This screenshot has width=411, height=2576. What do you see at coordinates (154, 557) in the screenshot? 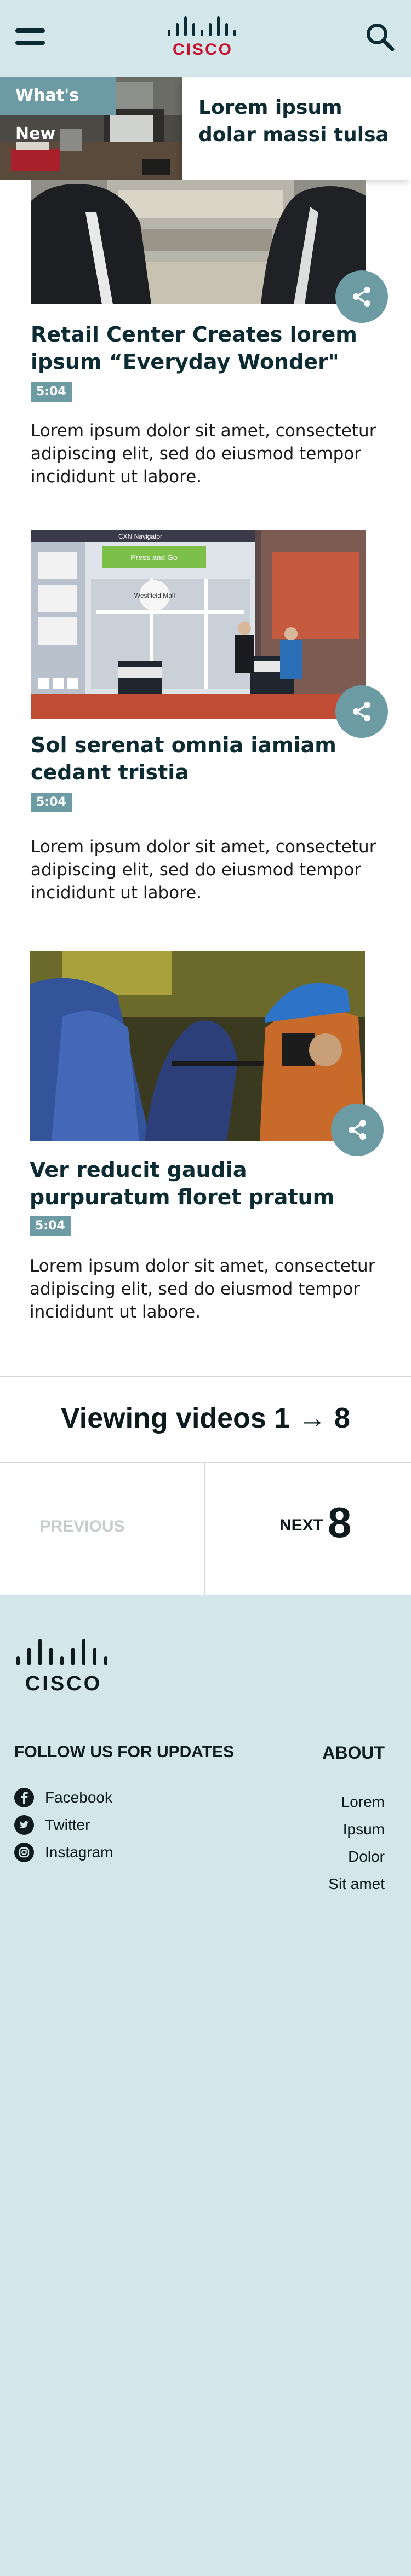
I see `screen-button-label: Press and Go` at bounding box center [154, 557].